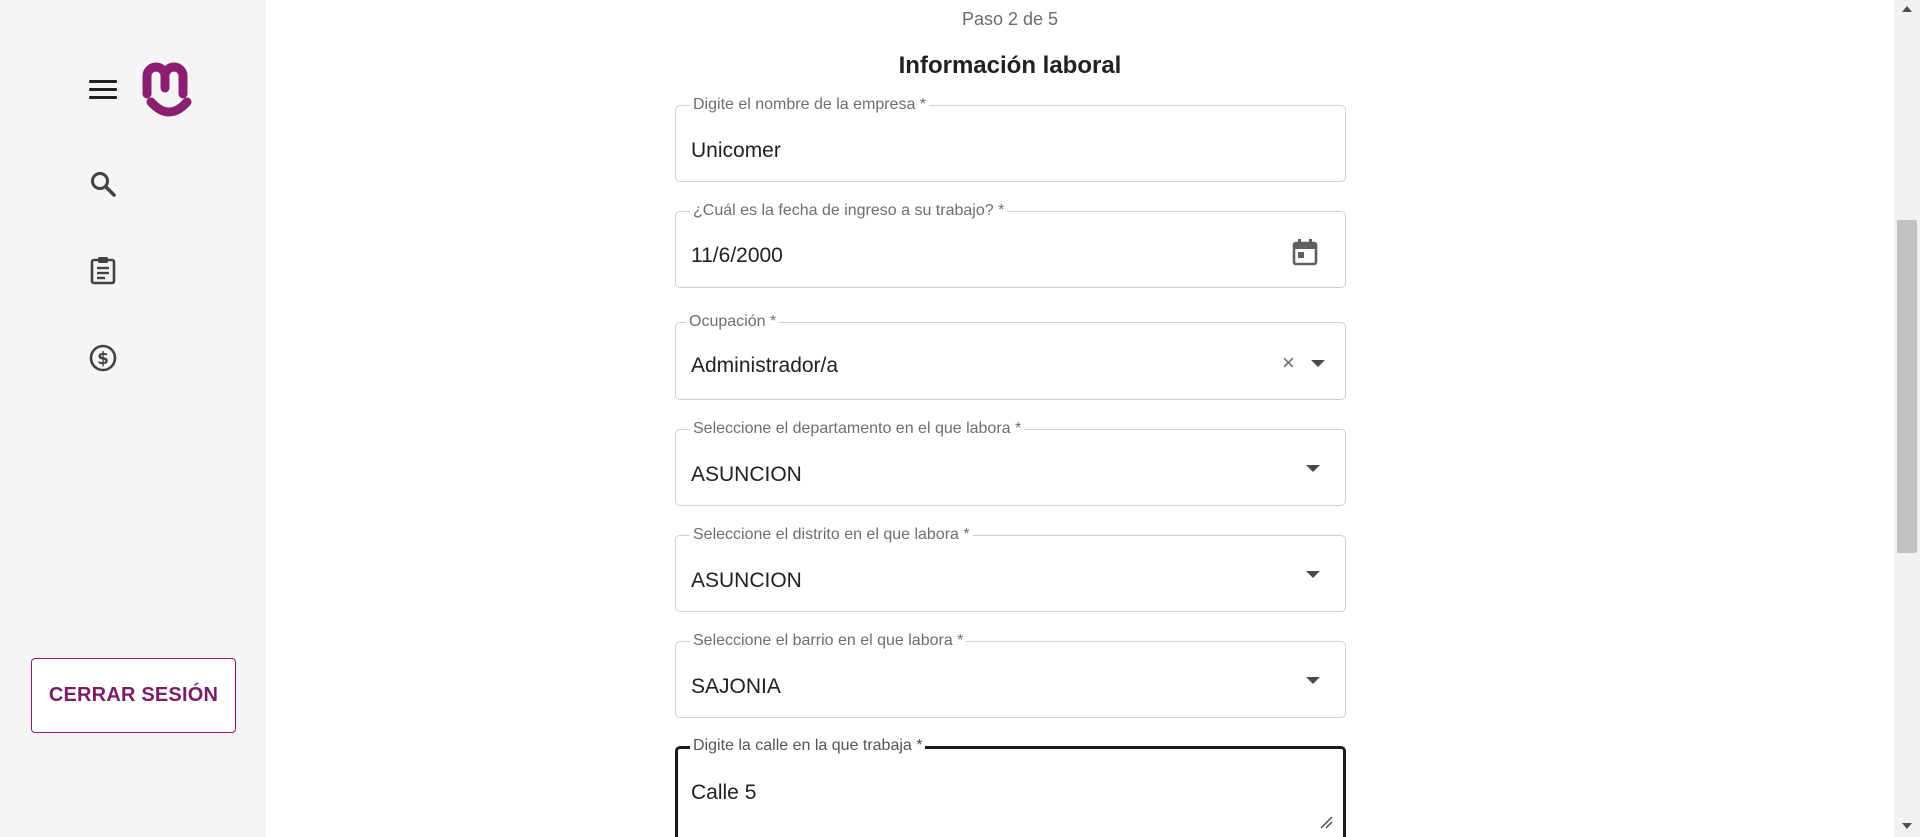 This screenshot has height=837, width=1920. Describe the element at coordinates (133, 418) in the screenshot. I see `sidebar: $ CERRAR SESIÓN` at that location.